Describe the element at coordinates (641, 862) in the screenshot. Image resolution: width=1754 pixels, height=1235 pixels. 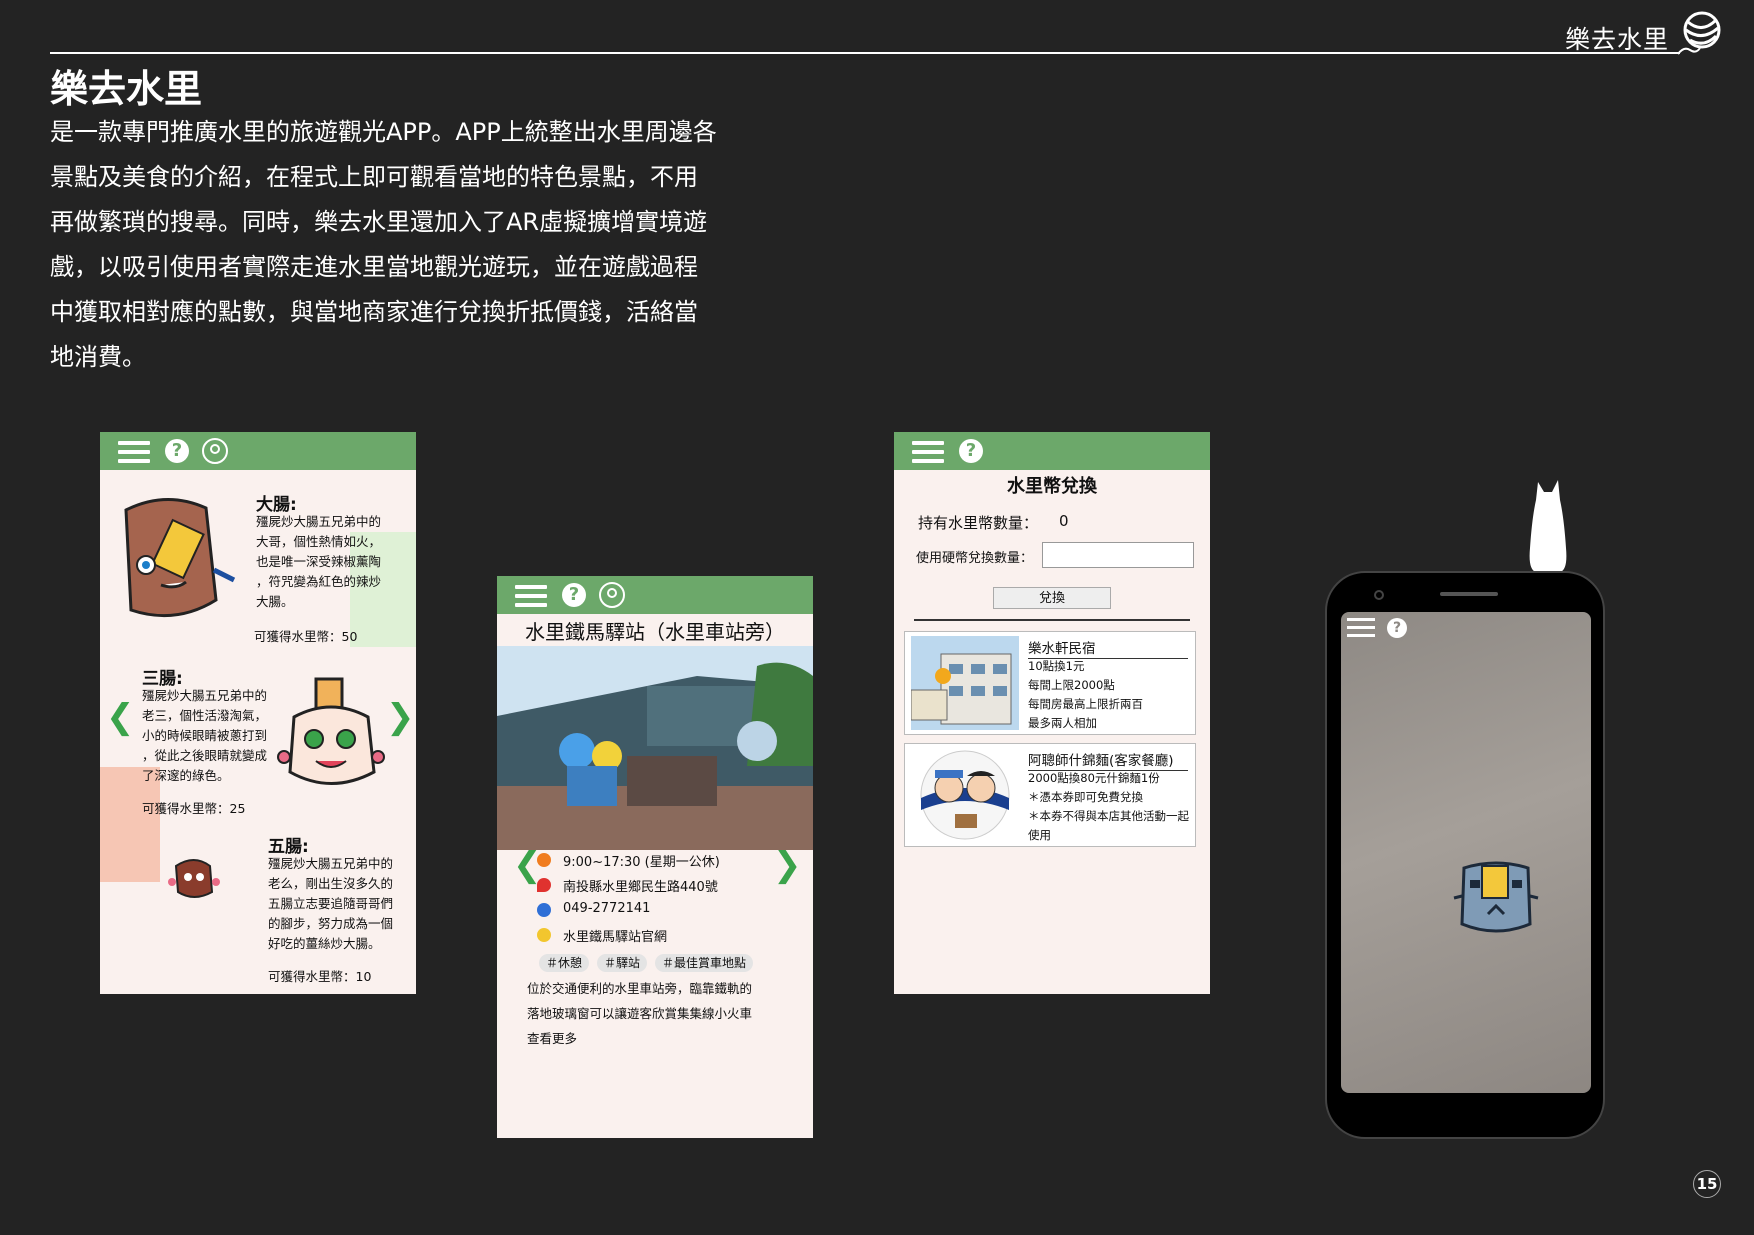
I see `opening-hours: 9:00~17:30 (星期一公休)` at that location.